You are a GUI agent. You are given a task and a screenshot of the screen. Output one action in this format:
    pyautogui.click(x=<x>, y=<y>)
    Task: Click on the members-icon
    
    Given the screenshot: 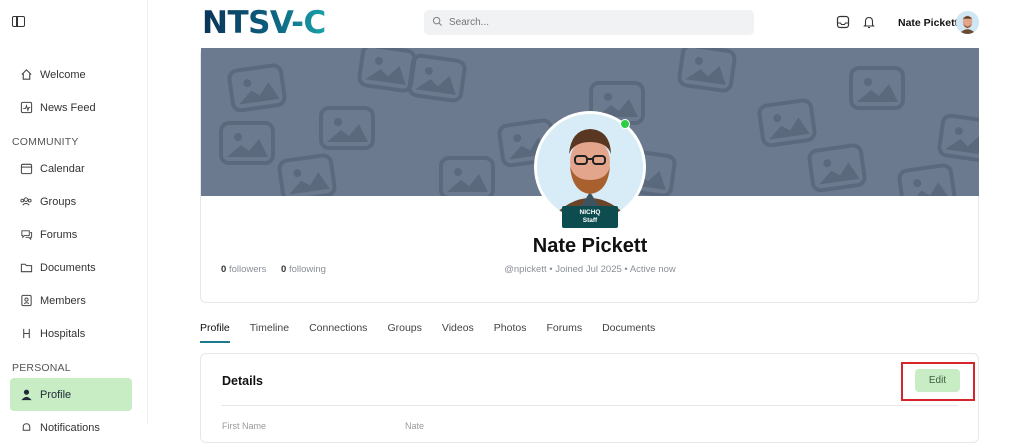 What is the action you would take?
    pyautogui.click(x=26, y=301)
    